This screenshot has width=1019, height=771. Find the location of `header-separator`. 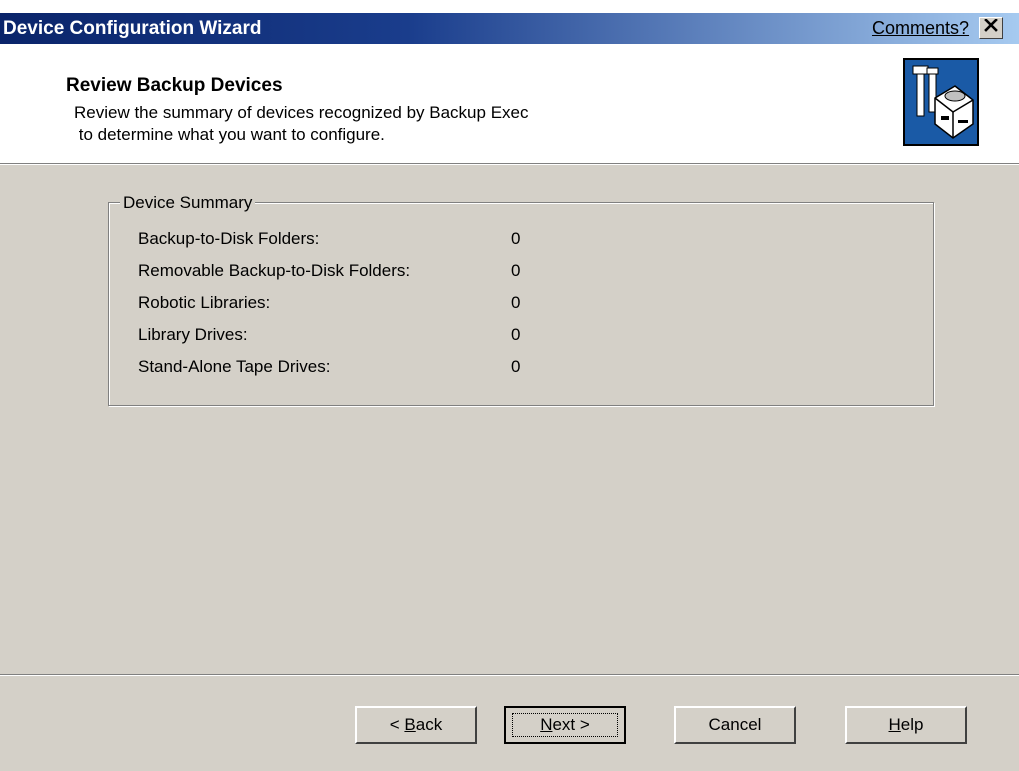

header-separator is located at coordinates (509, 164).